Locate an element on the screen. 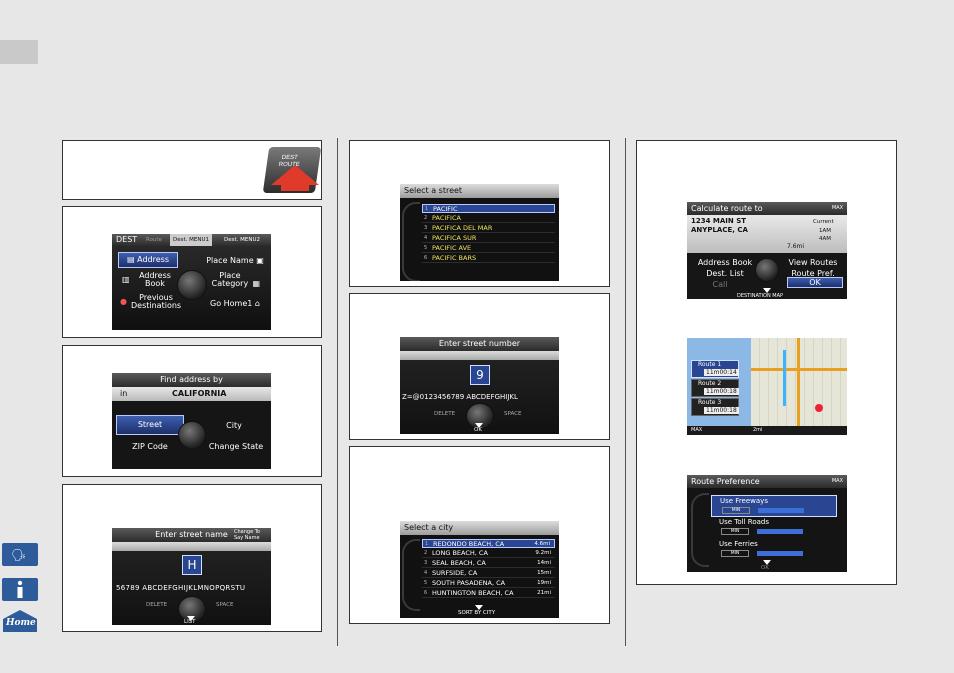  dest-list-button: Dest. List is located at coordinates (725, 273).